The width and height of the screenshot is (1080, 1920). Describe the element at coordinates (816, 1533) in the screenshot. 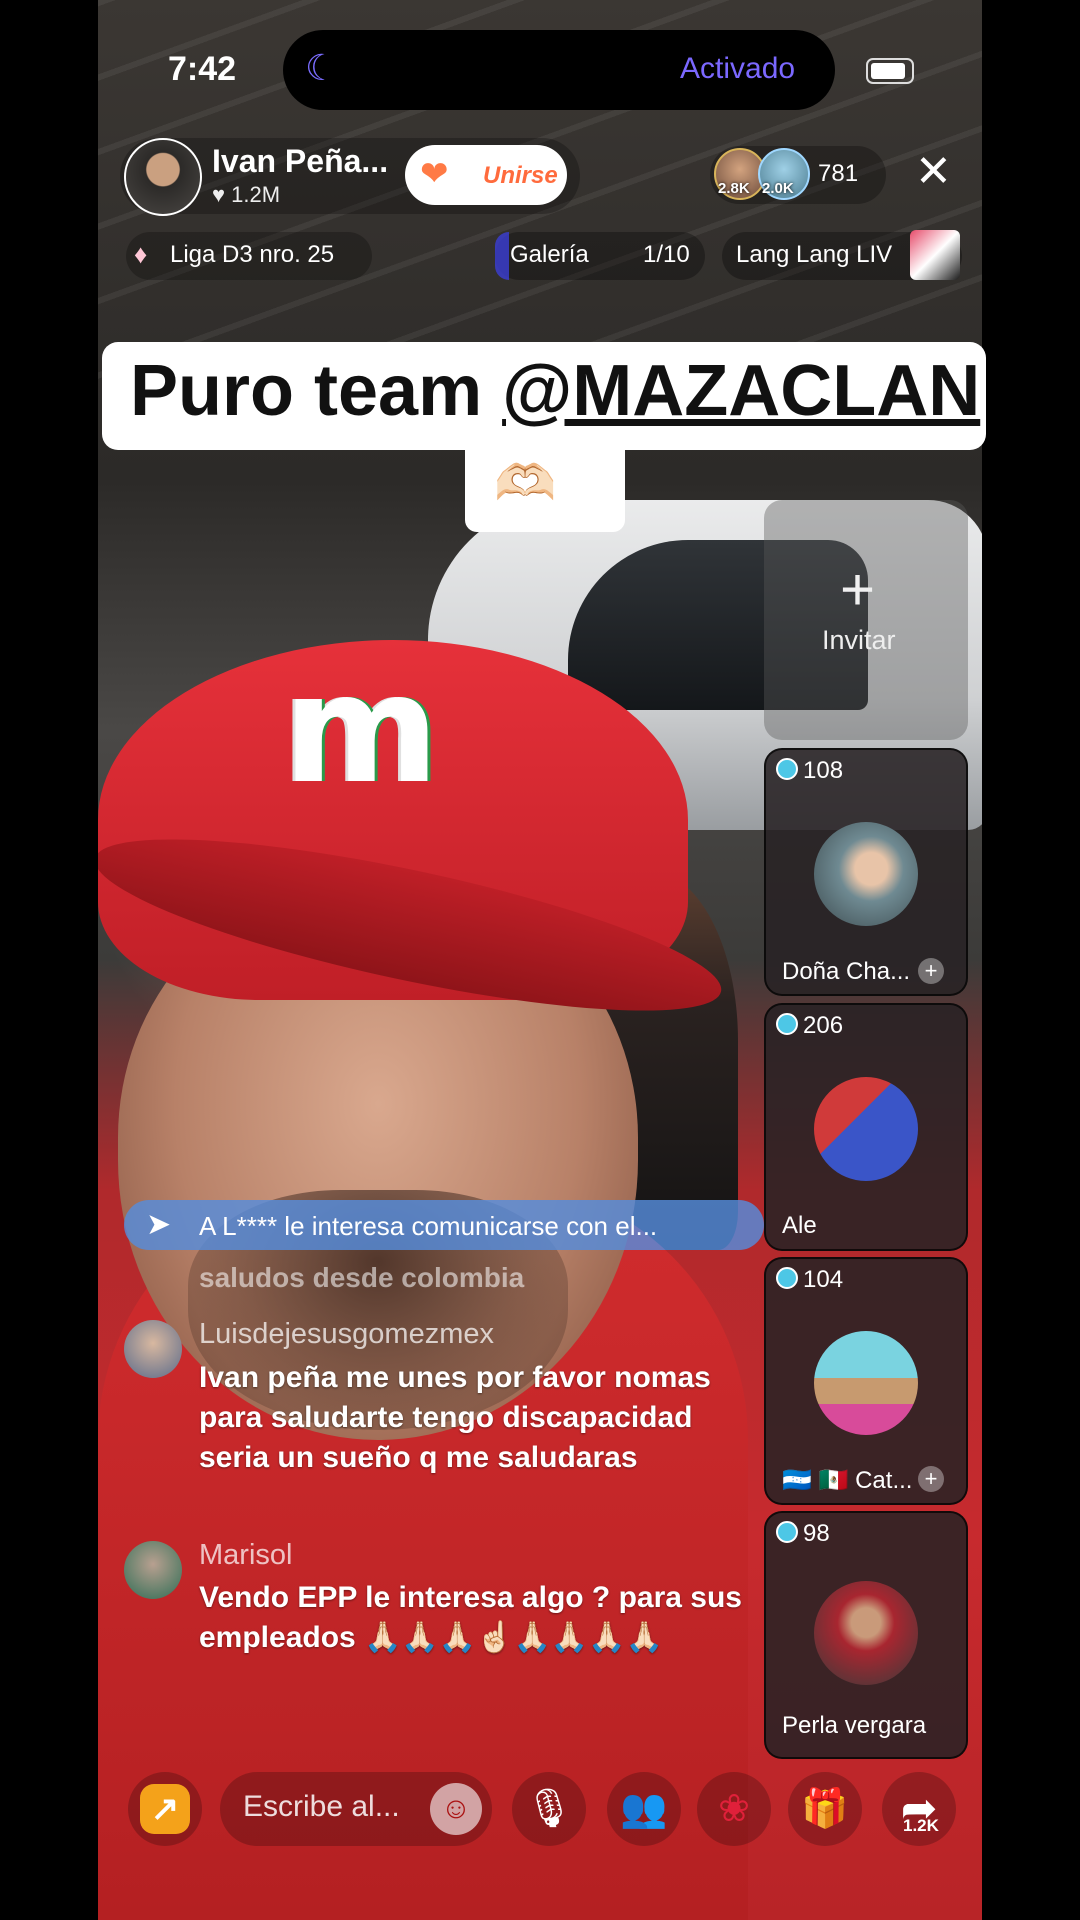

I see `guest-score: 98` at that location.